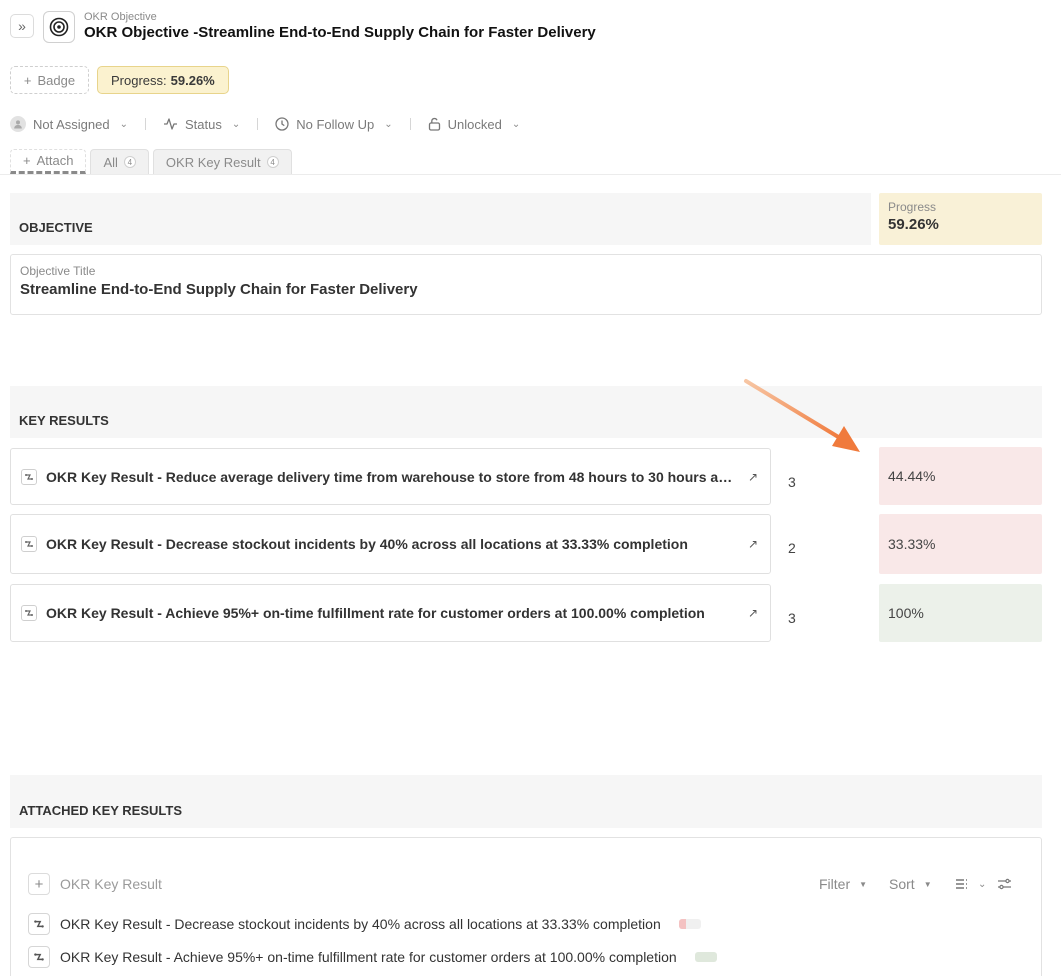 This screenshot has height=976, width=1061. Describe the element at coordinates (100, 810) in the screenshot. I see `section-title: ATTACHED KEY RESULTS` at that location.